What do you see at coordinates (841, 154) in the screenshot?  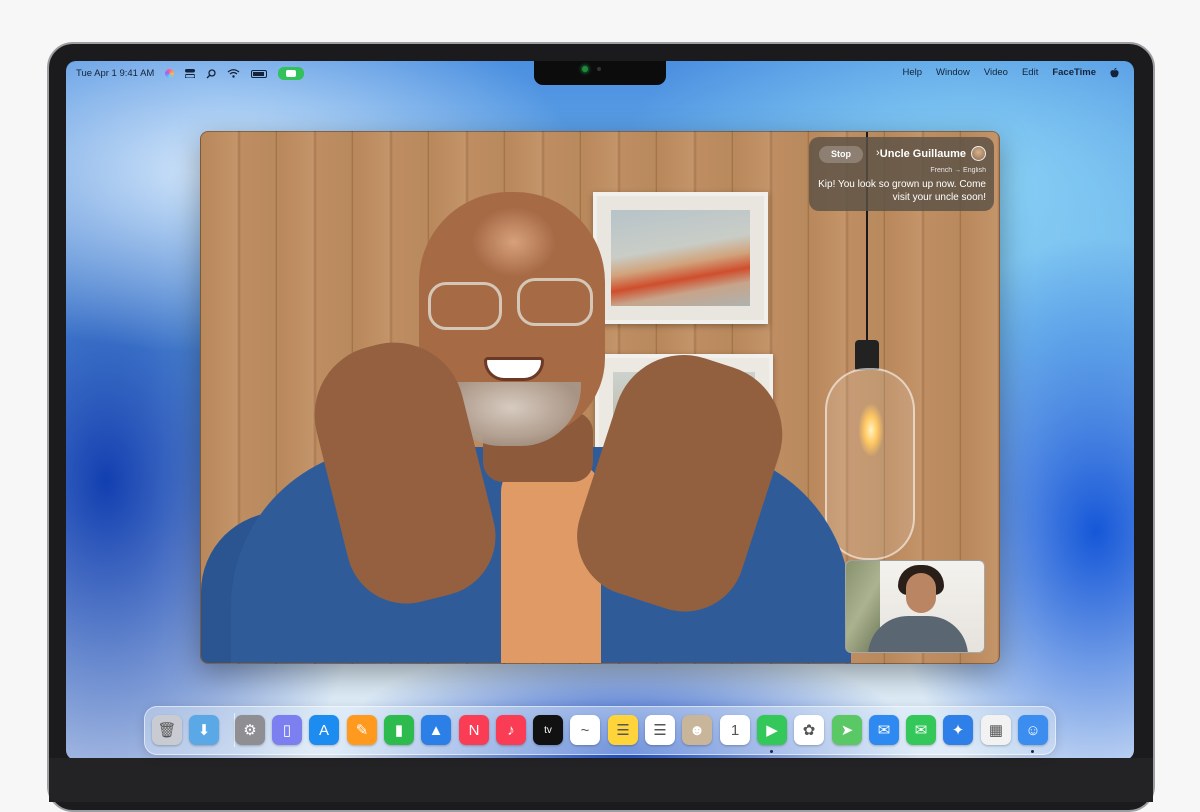 I see `stop-translation-button: Stop` at bounding box center [841, 154].